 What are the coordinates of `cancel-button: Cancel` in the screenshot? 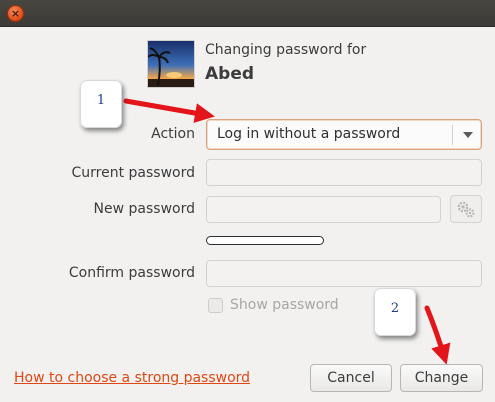 It's located at (351, 378).